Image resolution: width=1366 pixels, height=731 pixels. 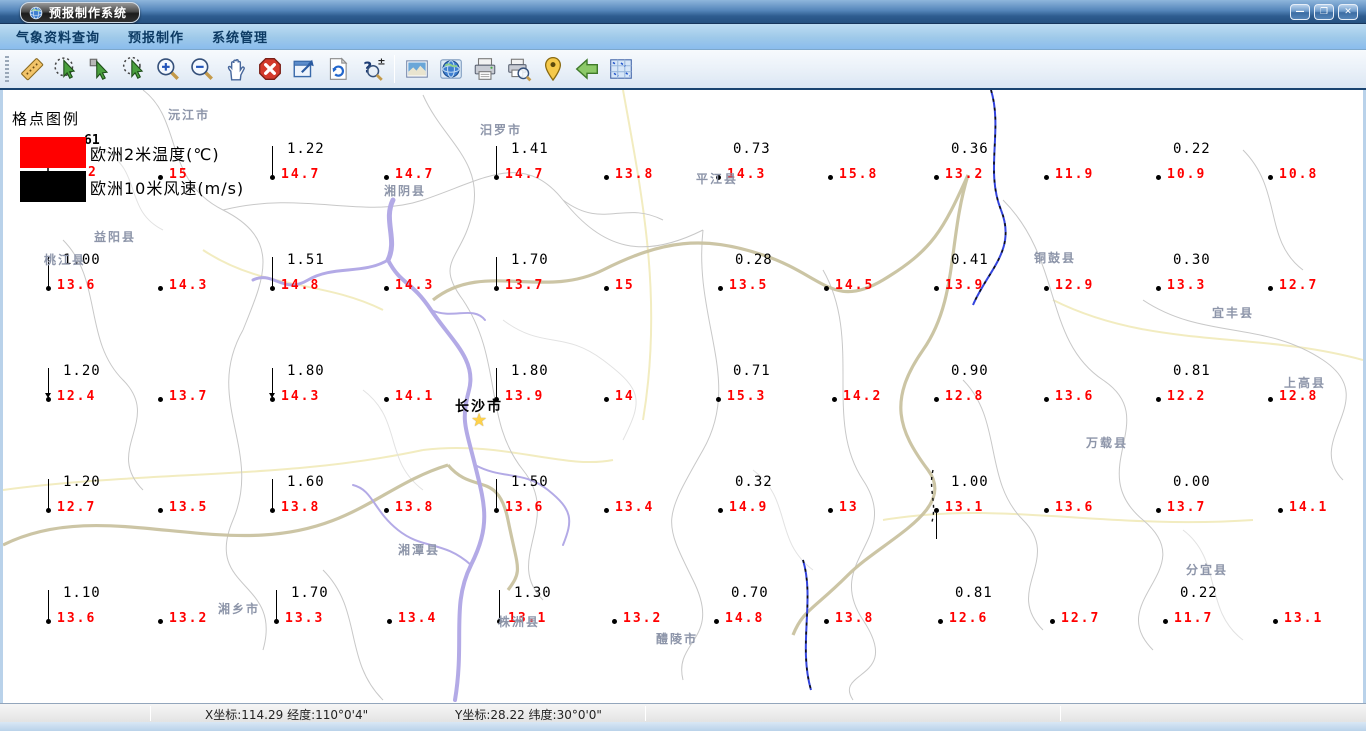 What do you see at coordinates (970, 149) in the screenshot?
I see `wind-speed-value: 0.36` at bounding box center [970, 149].